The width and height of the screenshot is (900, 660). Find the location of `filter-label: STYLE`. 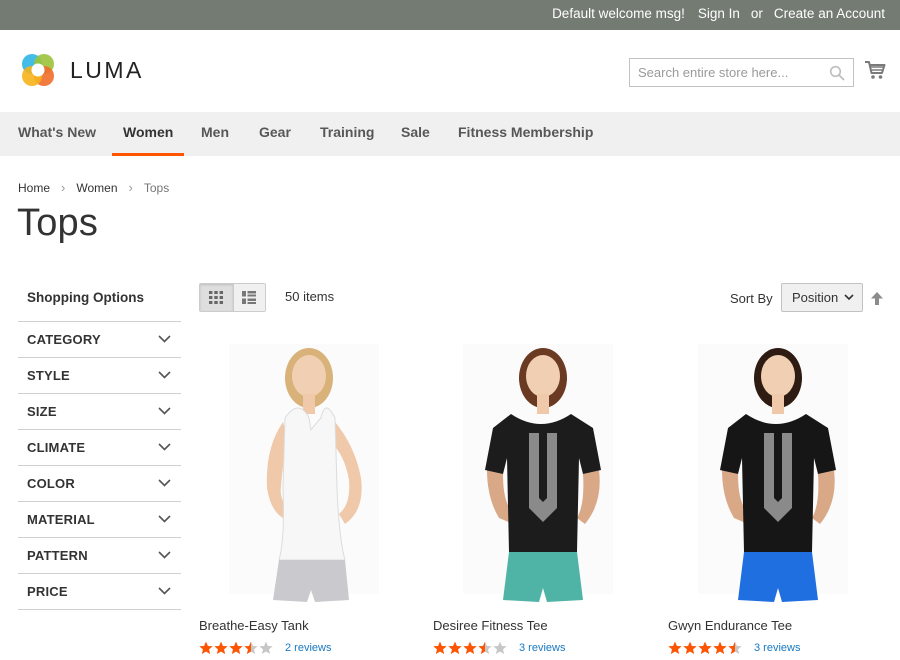

filter-label: STYLE is located at coordinates (48, 375).